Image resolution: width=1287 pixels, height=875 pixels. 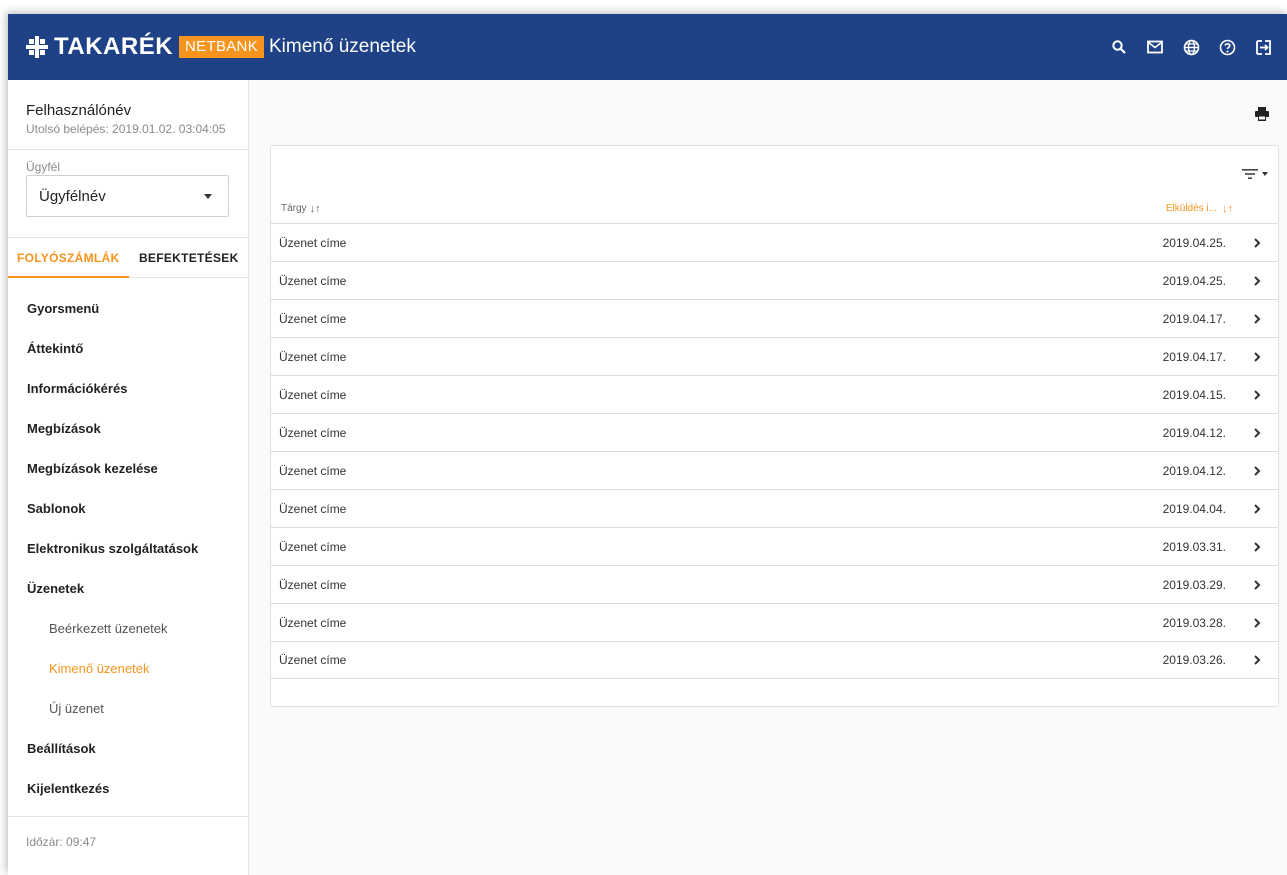 What do you see at coordinates (128, 428) in the screenshot?
I see `sidebar-item-megbizasok: Megbízások` at bounding box center [128, 428].